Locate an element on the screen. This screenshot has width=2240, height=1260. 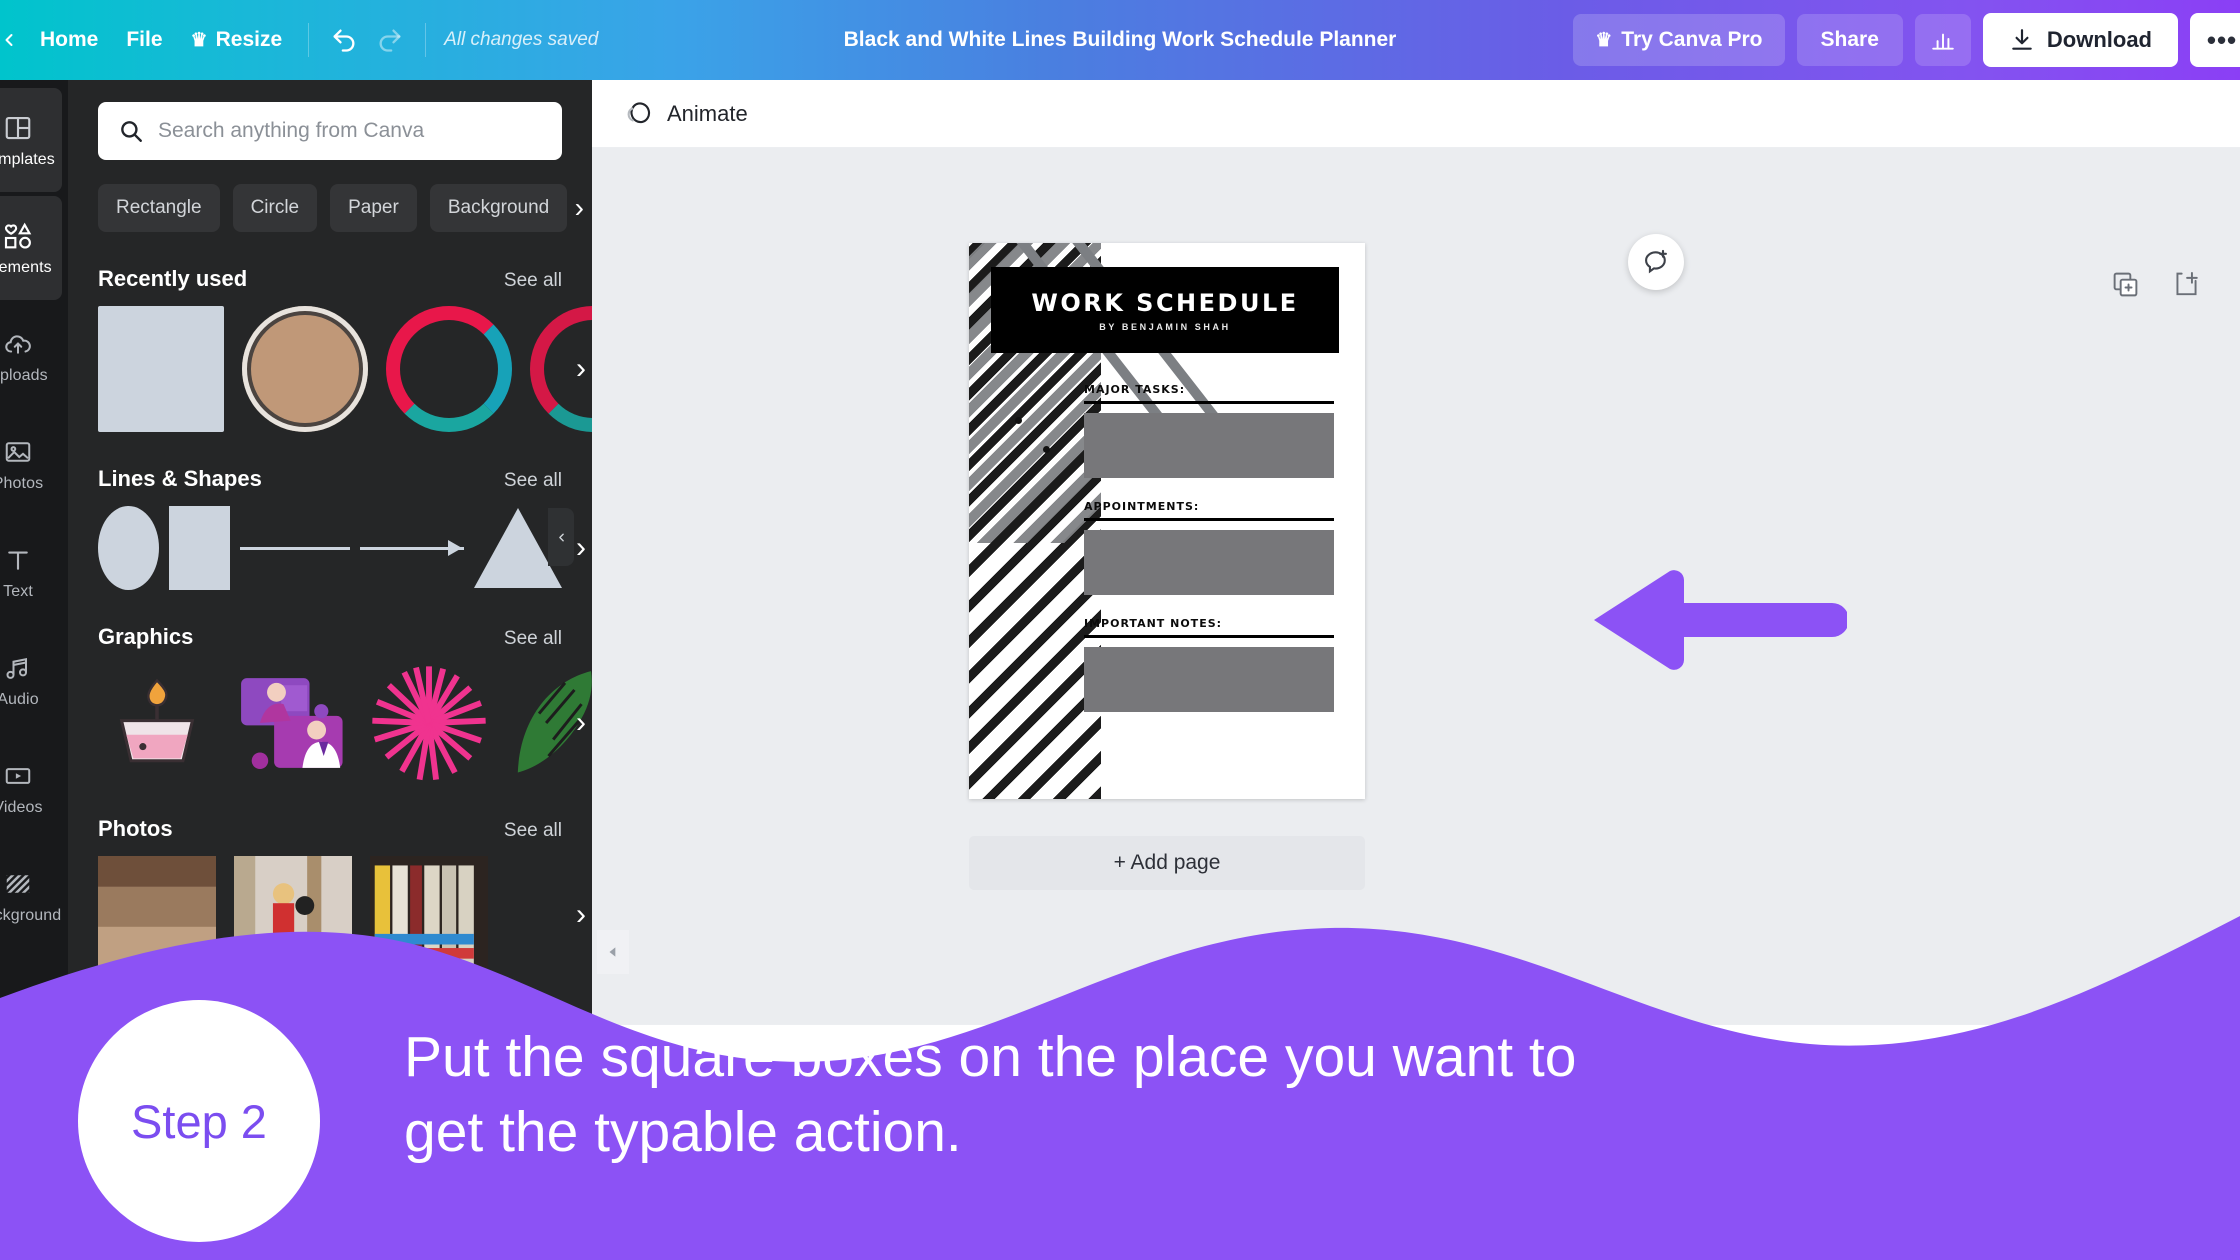
templates-icon is located at coordinates (18, 128).